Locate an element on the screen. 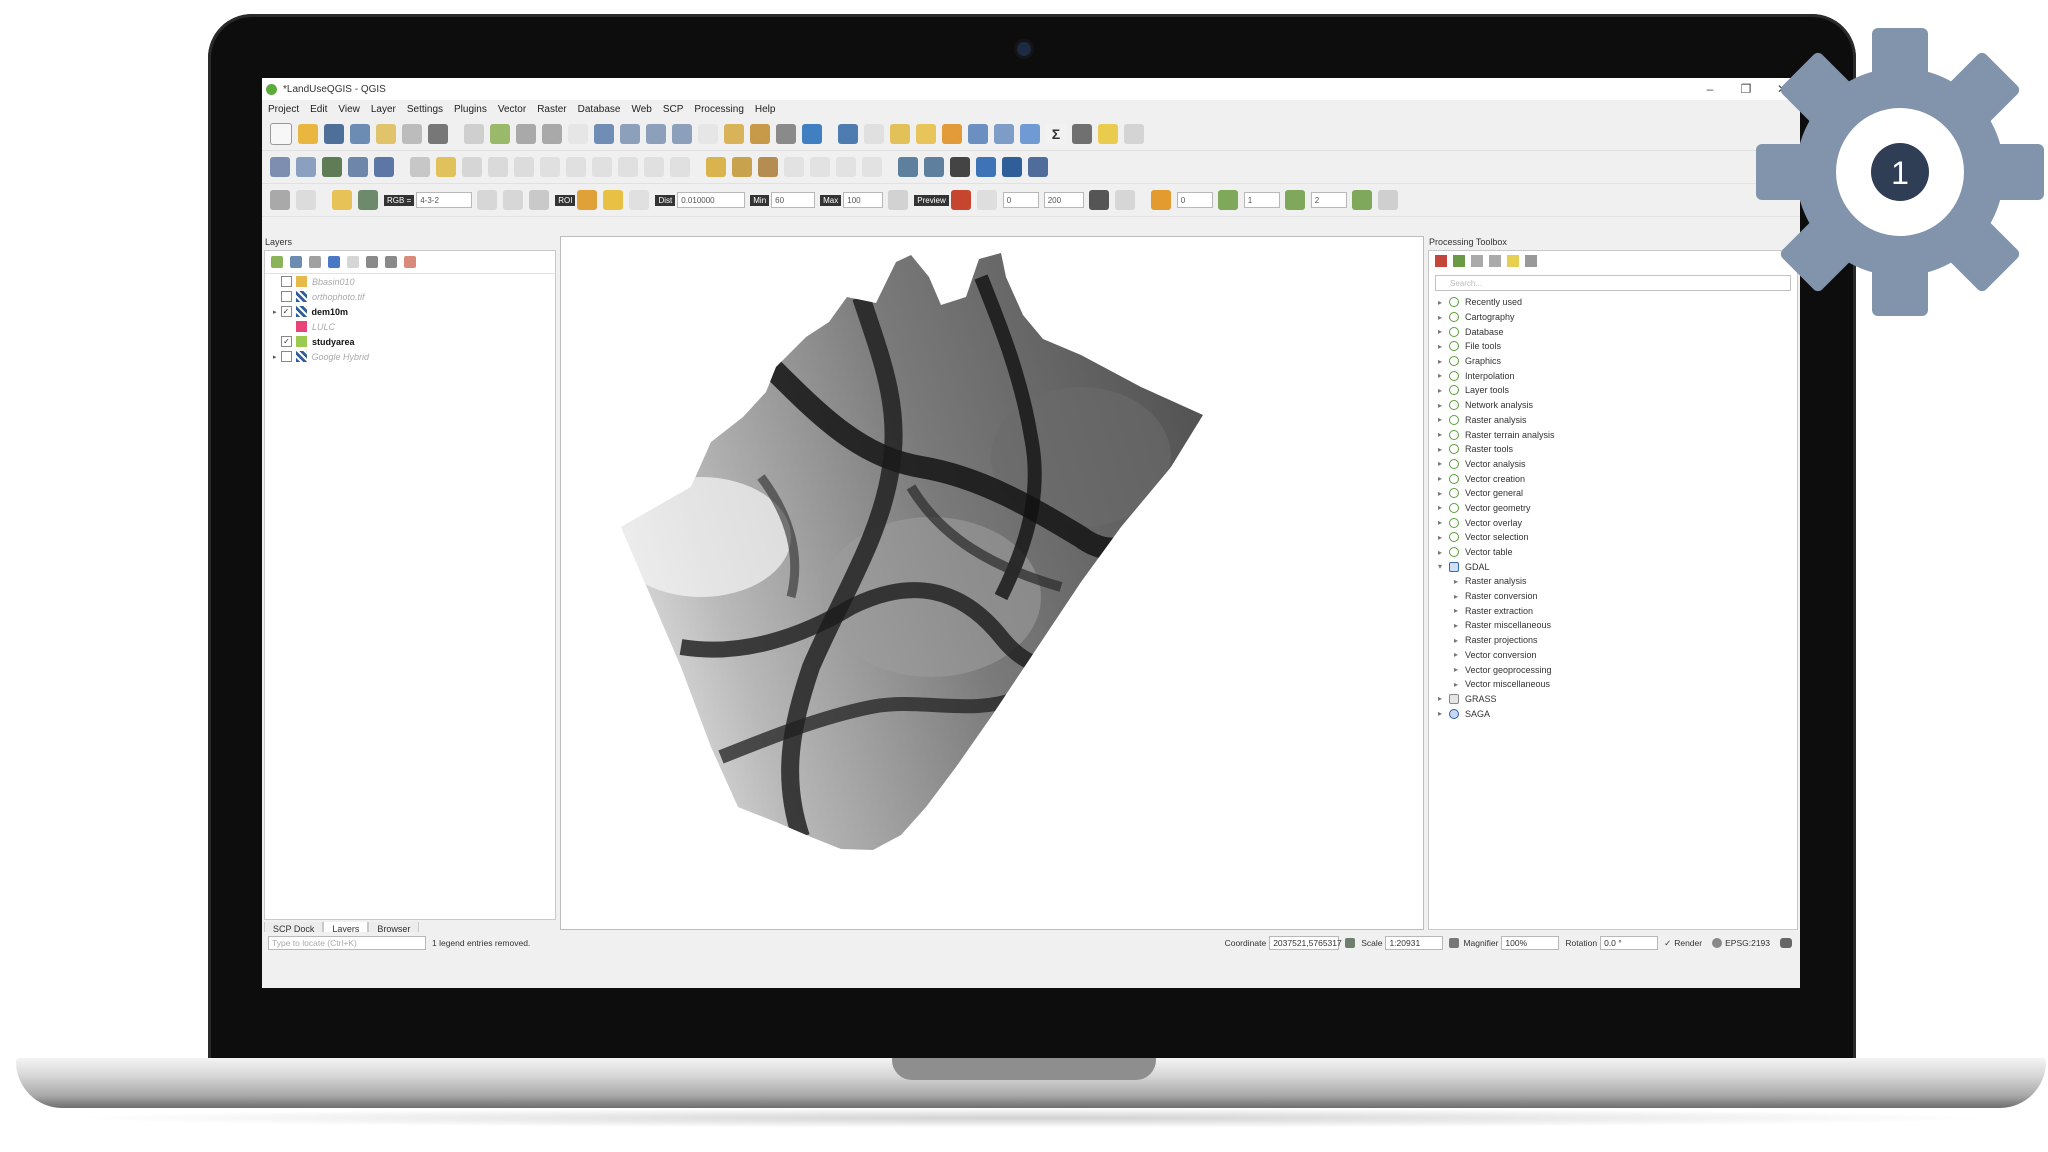 This screenshot has height=1152, width=2048. select-by-value-icon is located at coordinates (926, 134).